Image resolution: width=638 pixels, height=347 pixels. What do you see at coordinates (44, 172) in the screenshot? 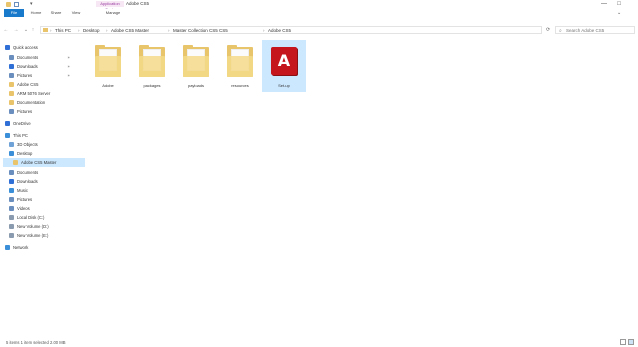
I see `sidebar-item: Documents` at bounding box center [44, 172].